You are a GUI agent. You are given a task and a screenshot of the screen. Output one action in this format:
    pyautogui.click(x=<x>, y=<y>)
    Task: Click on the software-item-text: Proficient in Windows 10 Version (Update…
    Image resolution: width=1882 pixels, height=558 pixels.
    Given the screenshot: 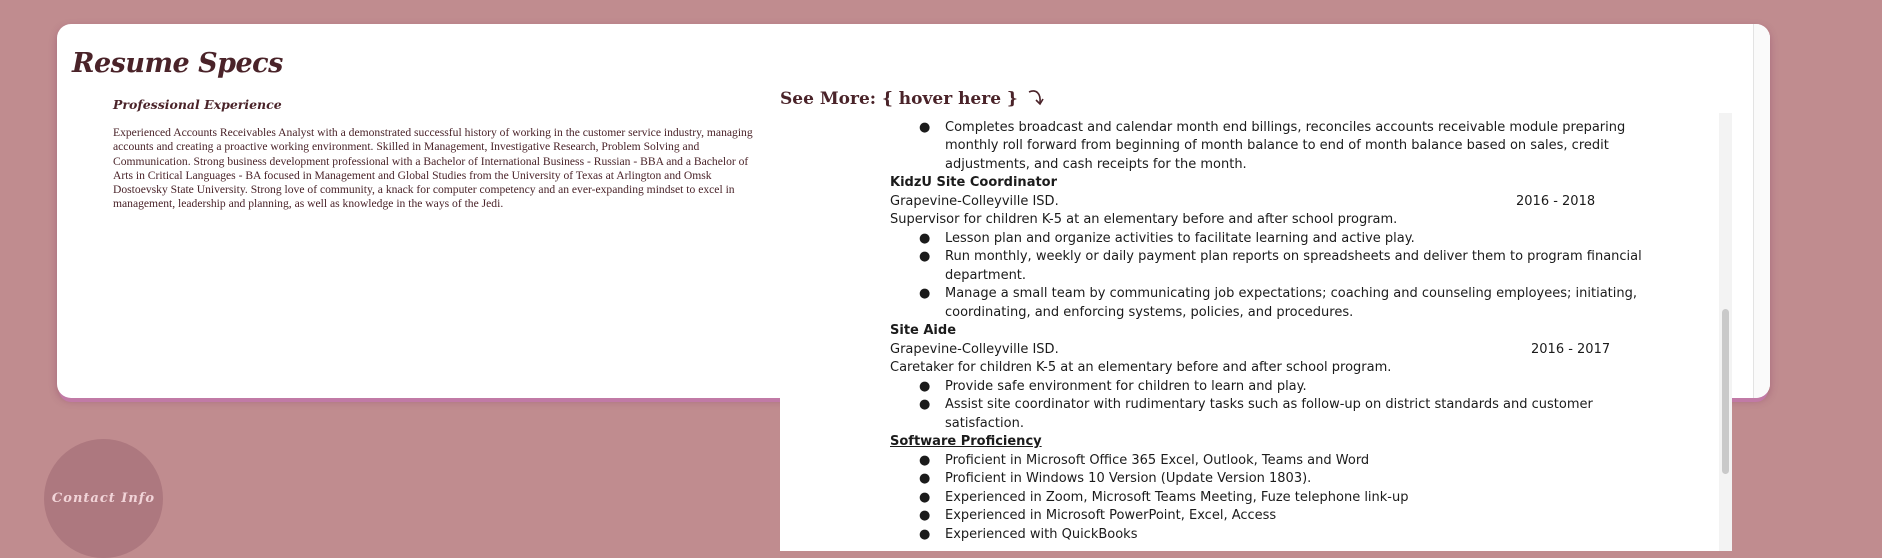 What is the action you would take?
    pyautogui.click(x=1128, y=478)
    